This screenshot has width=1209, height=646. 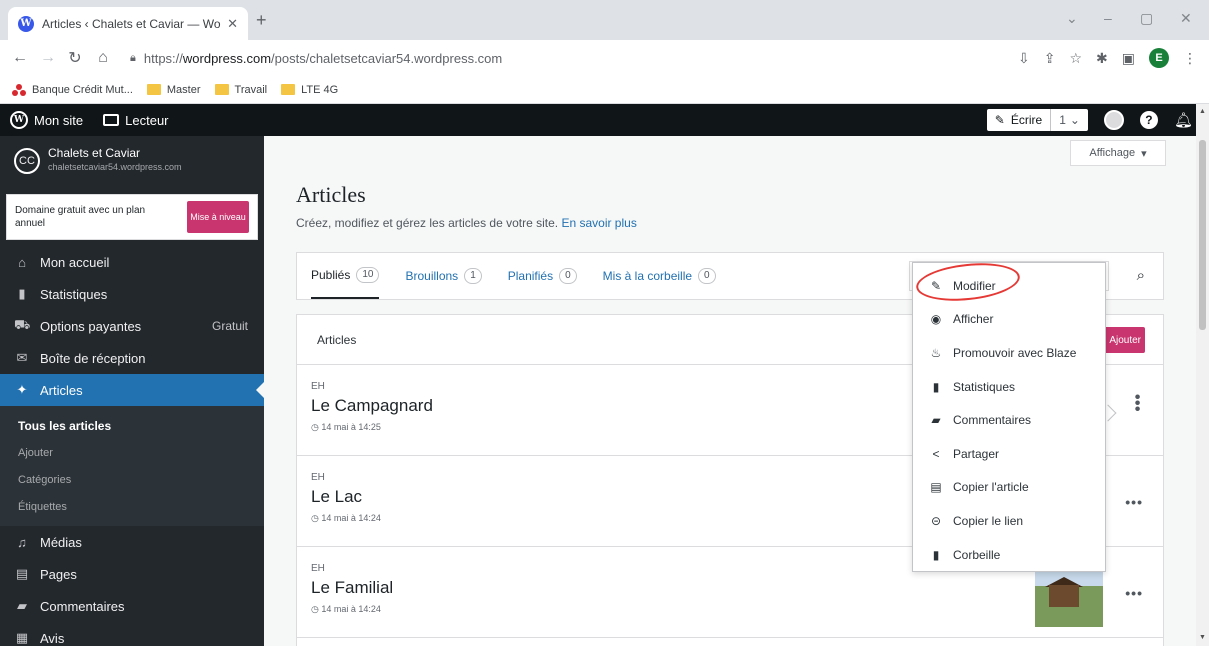 What do you see at coordinates (132, 262) in the screenshot?
I see `sidebar-item-home: ⌂ Mon accueil` at bounding box center [132, 262].